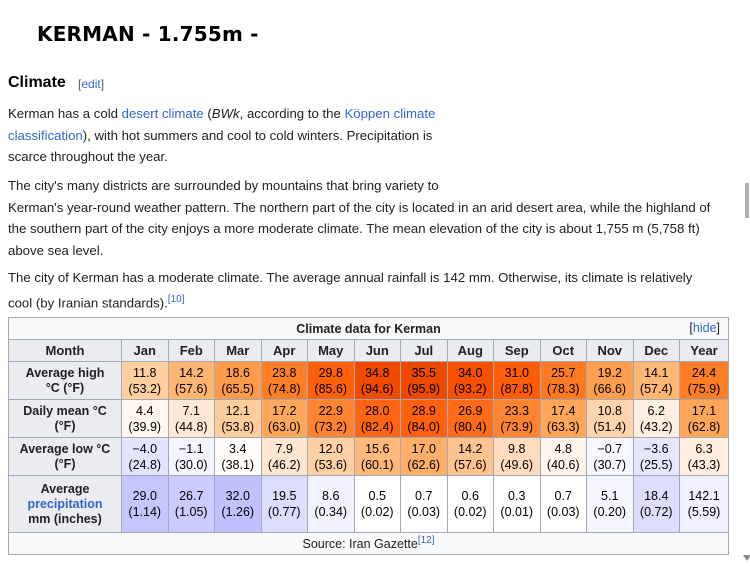 This screenshot has width=750, height=566. What do you see at coordinates (656, 496) in the screenshot?
I see `cell-value-celsius: 18.4` at bounding box center [656, 496].